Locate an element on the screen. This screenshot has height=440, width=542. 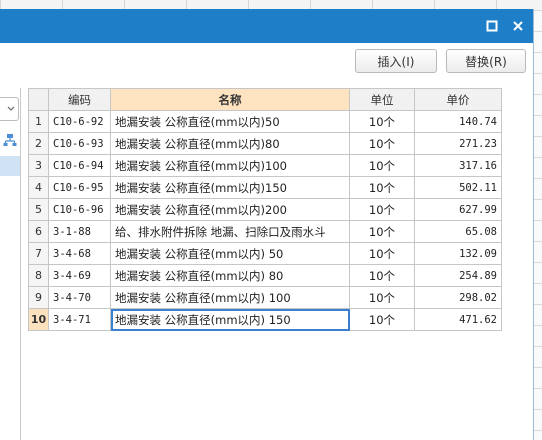
table-row-active: 10 3-4-71 地漏安装 公称直径(mm以内) 150 10个 471.62 is located at coordinates (265, 319).